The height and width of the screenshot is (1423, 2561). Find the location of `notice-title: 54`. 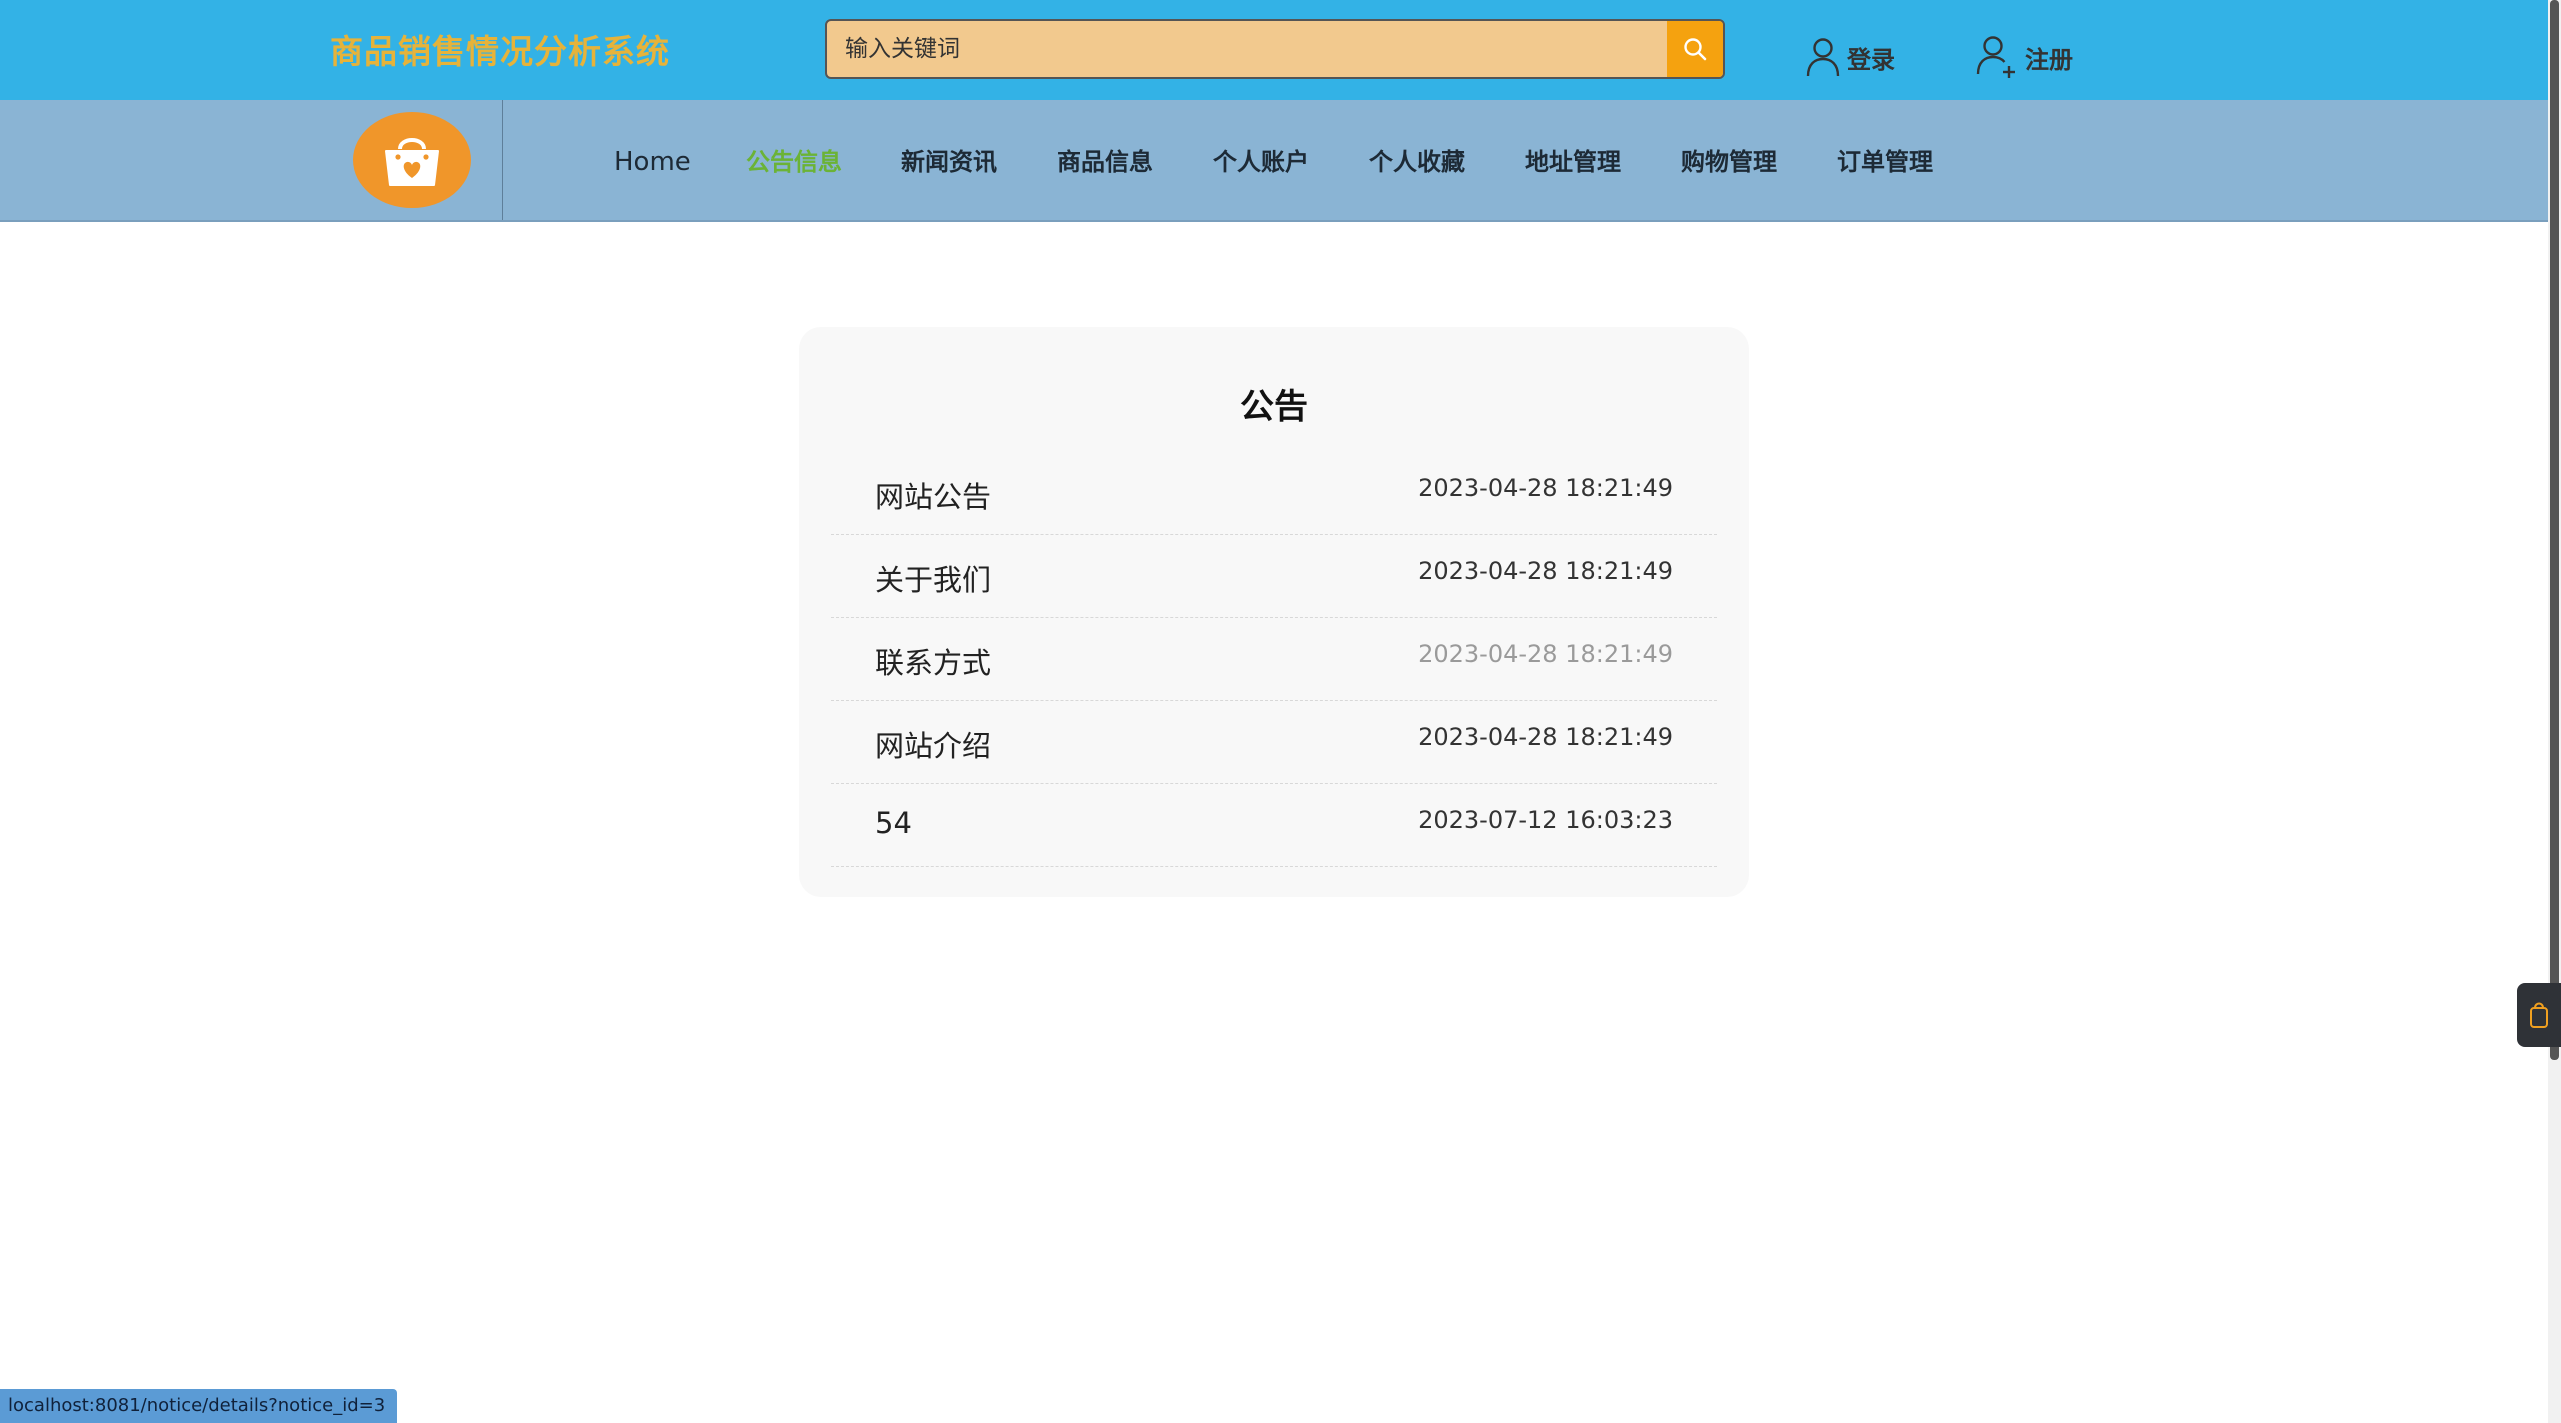

notice-title: 54 is located at coordinates (893, 823).